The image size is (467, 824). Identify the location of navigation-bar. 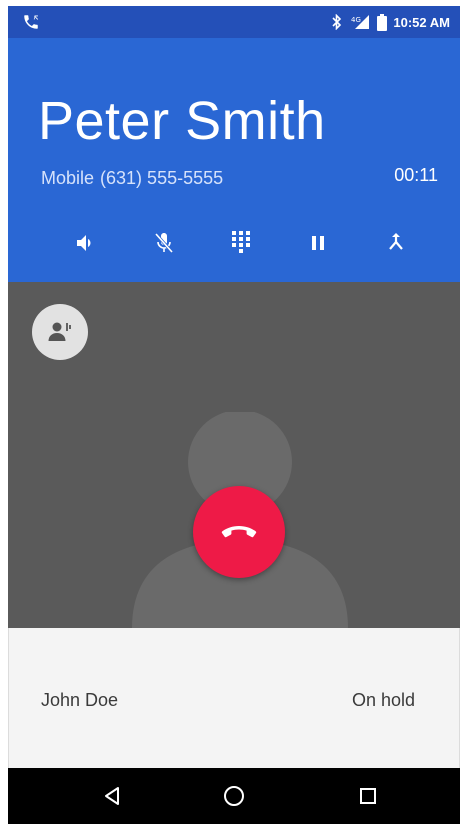
(234, 796).